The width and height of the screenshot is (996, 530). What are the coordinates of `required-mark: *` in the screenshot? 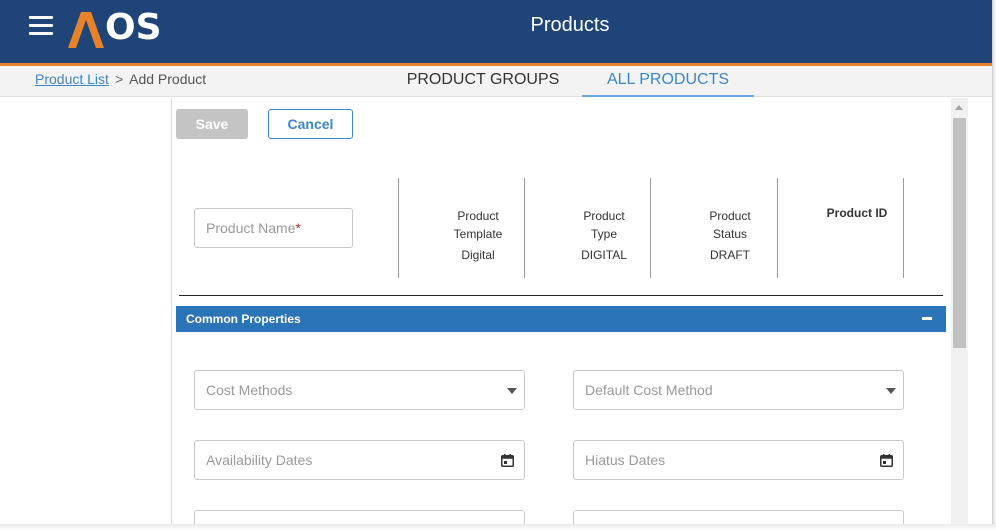 It's located at (298, 228).